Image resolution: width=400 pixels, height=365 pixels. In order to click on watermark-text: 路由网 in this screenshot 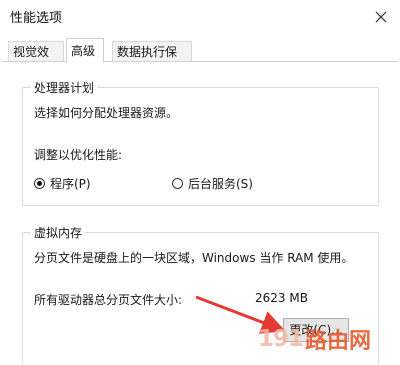, I will do `click(338, 341)`.